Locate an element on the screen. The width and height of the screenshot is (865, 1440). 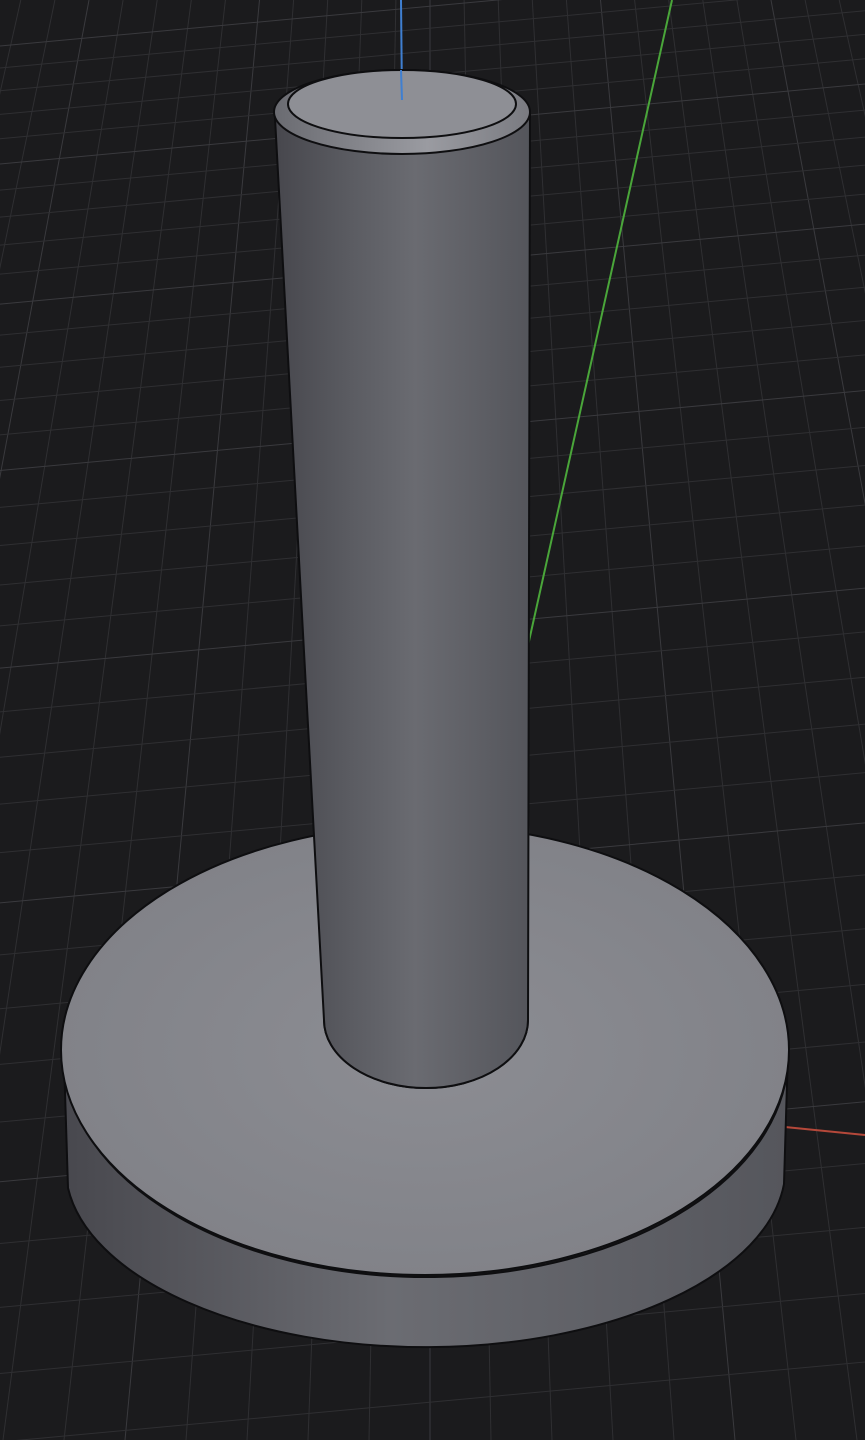
x-axis-line is located at coordinates (824, 1131).